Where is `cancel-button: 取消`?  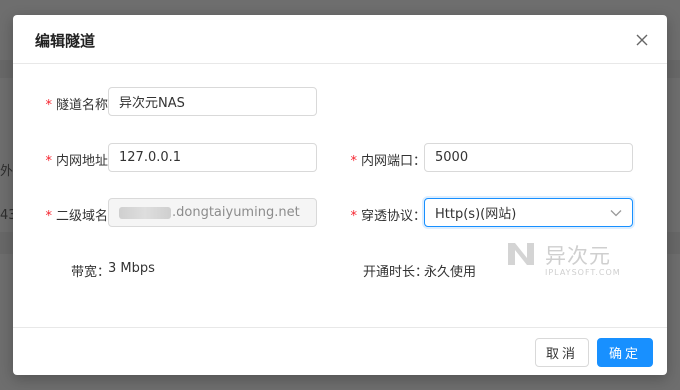
cancel-button: 取消 is located at coordinates (562, 352).